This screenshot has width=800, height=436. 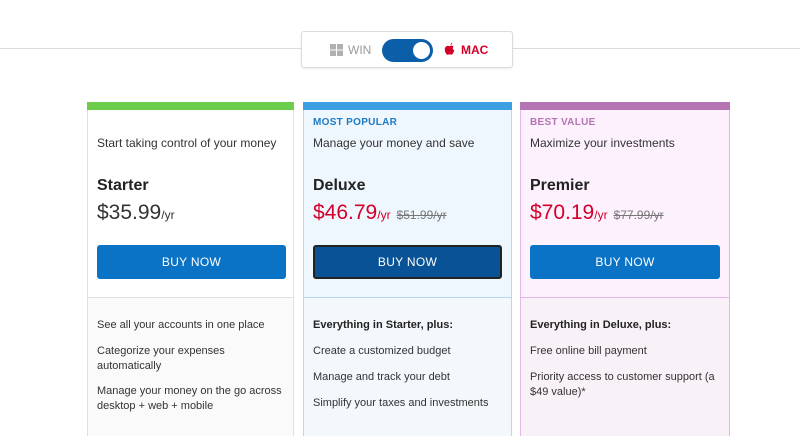 I want to click on plan-price: $70.19/yr $77.99/yr, so click(x=597, y=213).